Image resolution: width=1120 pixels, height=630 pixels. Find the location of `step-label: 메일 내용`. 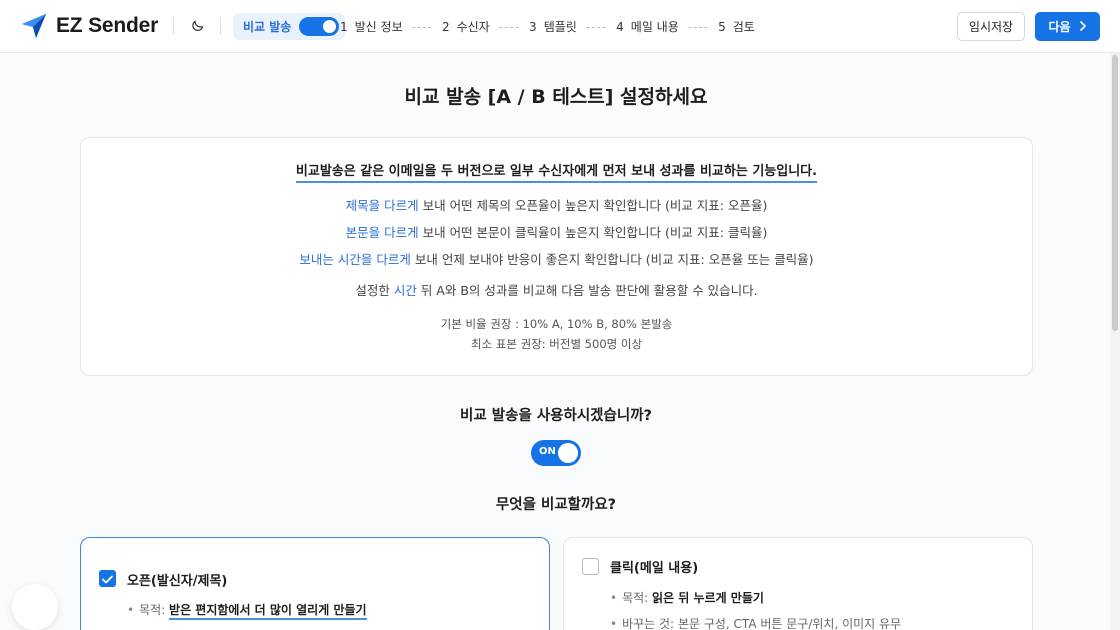

step-label: 메일 내용 is located at coordinates (654, 27).